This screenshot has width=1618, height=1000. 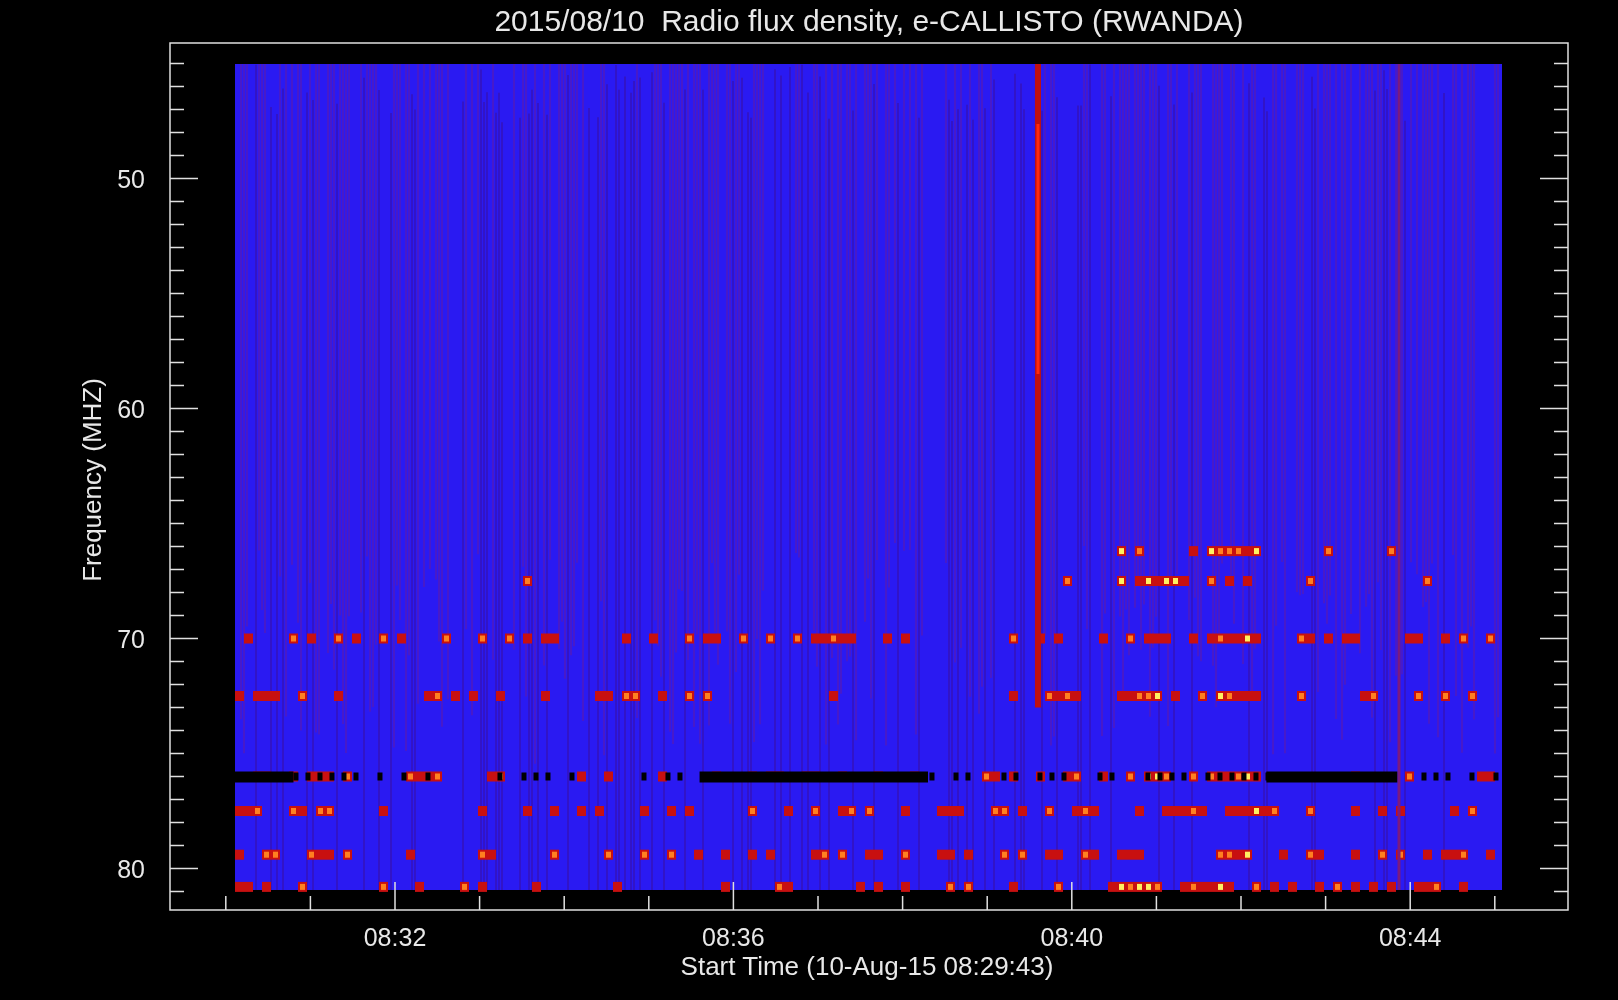 What do you see at coordinates (867, 966) in the screenshot?
I see `axis-label: Start Time (10-Aug-15 08:29:43)` at bounding box center [867, 966].